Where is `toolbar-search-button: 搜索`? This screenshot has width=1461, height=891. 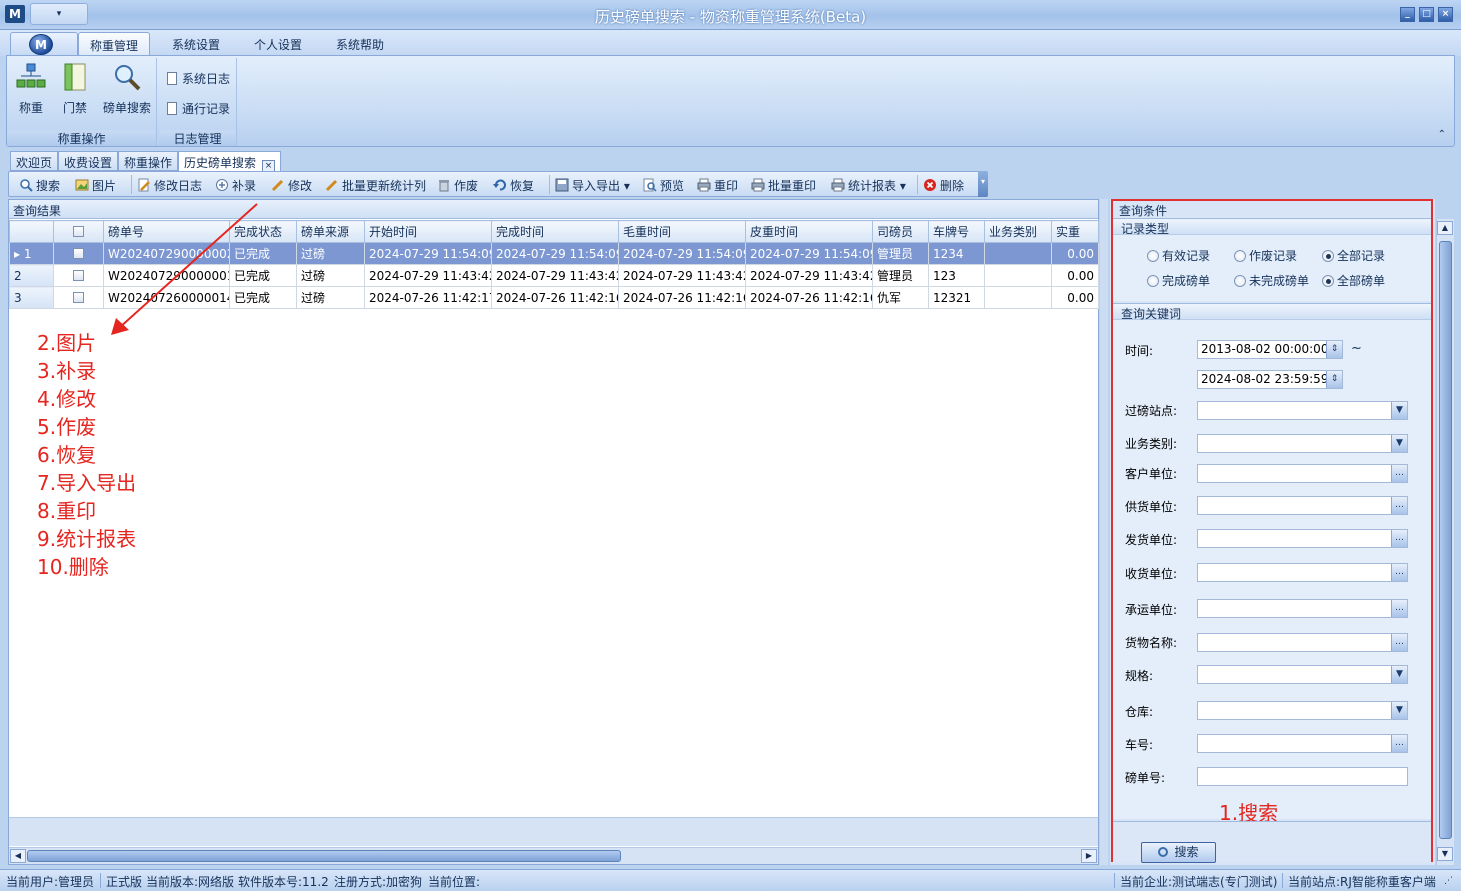
toolbar-search-button: 搜索 is located at coordinates (39, 185).